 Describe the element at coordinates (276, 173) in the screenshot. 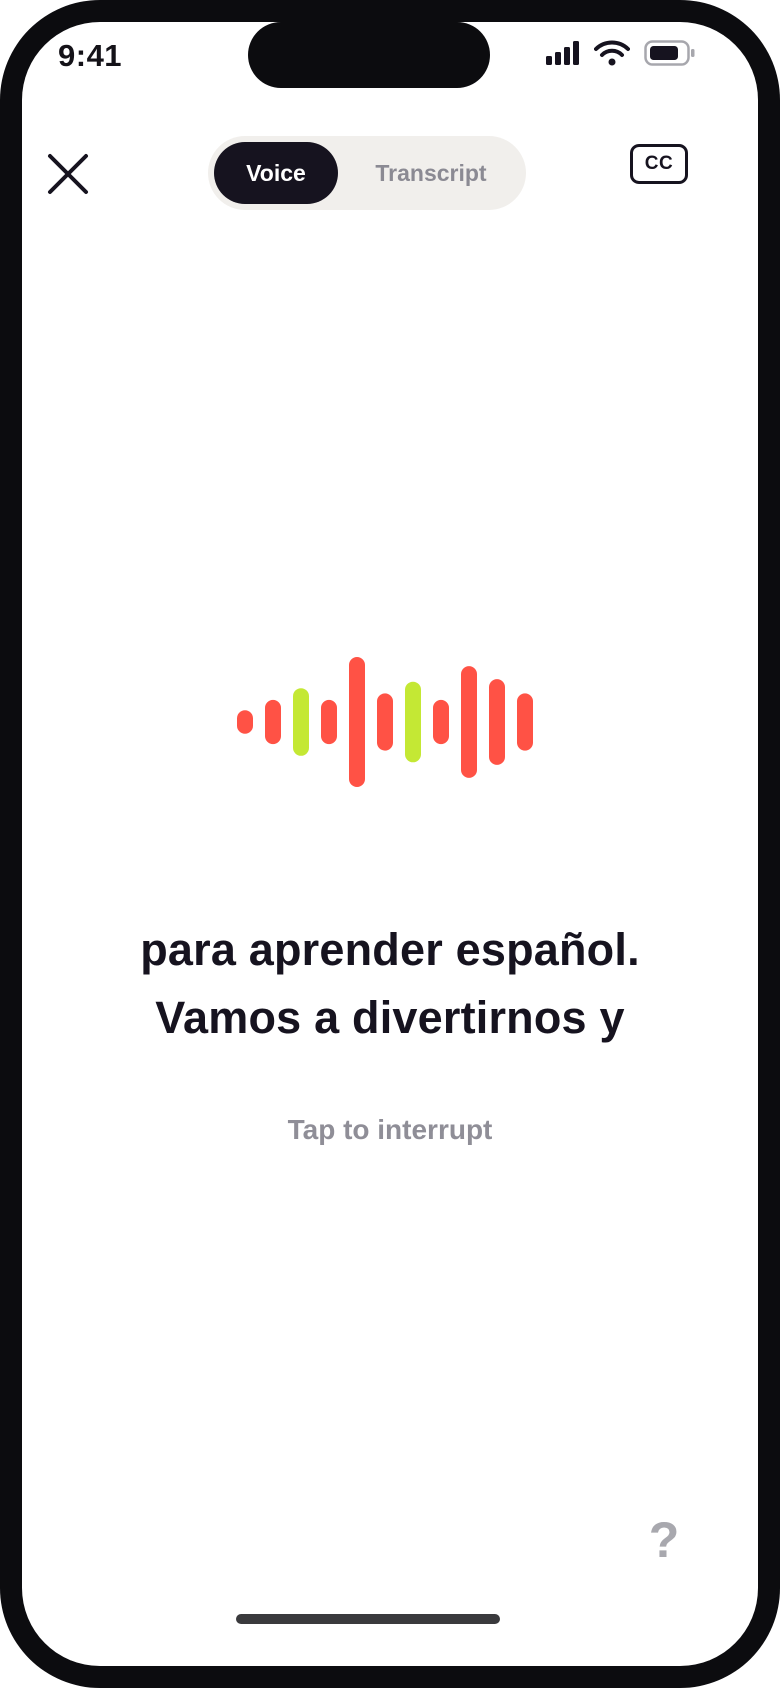

I see `tab-voice: Voice` at that location.